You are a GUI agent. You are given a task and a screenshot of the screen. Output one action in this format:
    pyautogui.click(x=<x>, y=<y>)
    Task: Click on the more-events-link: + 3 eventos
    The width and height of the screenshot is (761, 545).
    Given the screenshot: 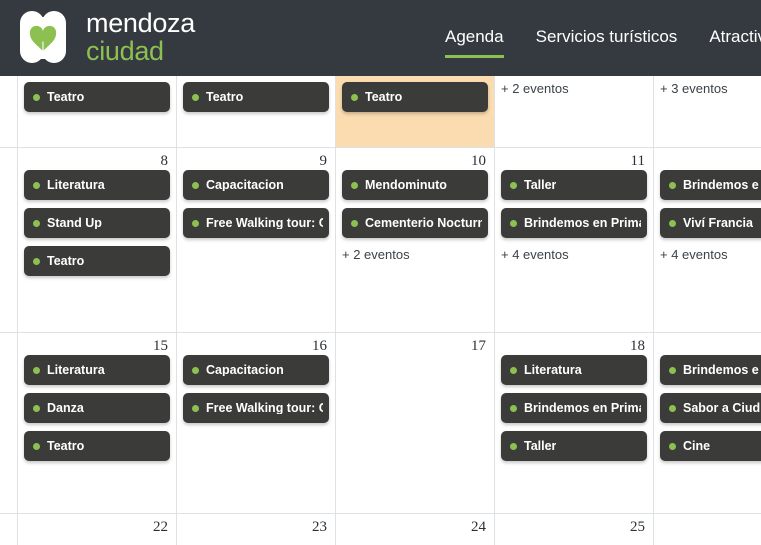 What is the action you would take?
    pyautogui.click(x=707, y=86)
    